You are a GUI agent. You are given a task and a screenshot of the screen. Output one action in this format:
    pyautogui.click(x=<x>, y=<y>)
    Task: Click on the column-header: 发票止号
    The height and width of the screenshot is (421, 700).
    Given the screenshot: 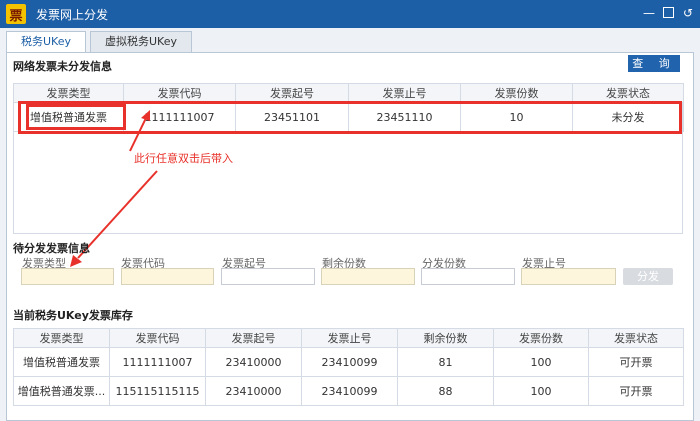 What is the action you would take?
    pyautogui.click(x=349, y=338)
    